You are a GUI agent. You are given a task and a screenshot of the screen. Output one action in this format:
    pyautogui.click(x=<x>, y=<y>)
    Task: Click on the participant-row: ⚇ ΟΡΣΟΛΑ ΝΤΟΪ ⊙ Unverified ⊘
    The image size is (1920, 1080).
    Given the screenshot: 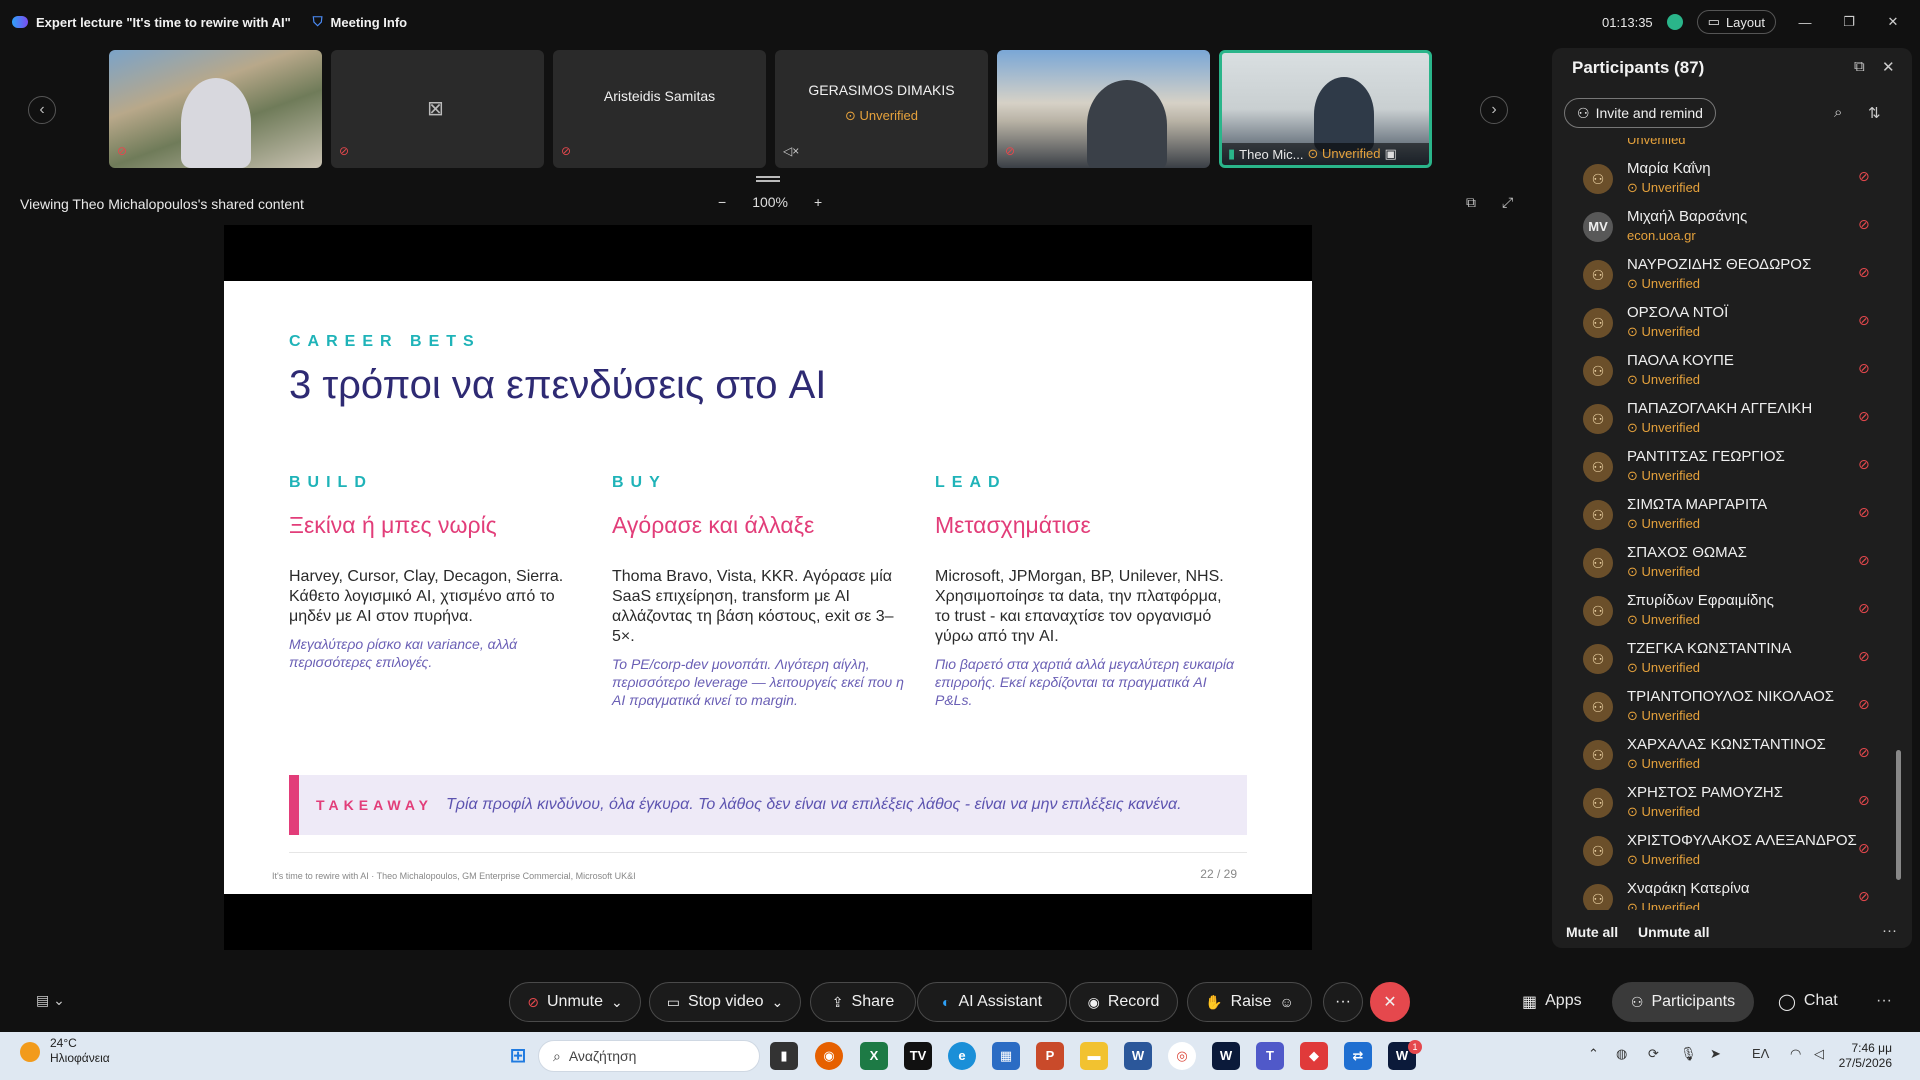 What is the action you would take?
    pyautogui.click(x=1722, y=326)
    